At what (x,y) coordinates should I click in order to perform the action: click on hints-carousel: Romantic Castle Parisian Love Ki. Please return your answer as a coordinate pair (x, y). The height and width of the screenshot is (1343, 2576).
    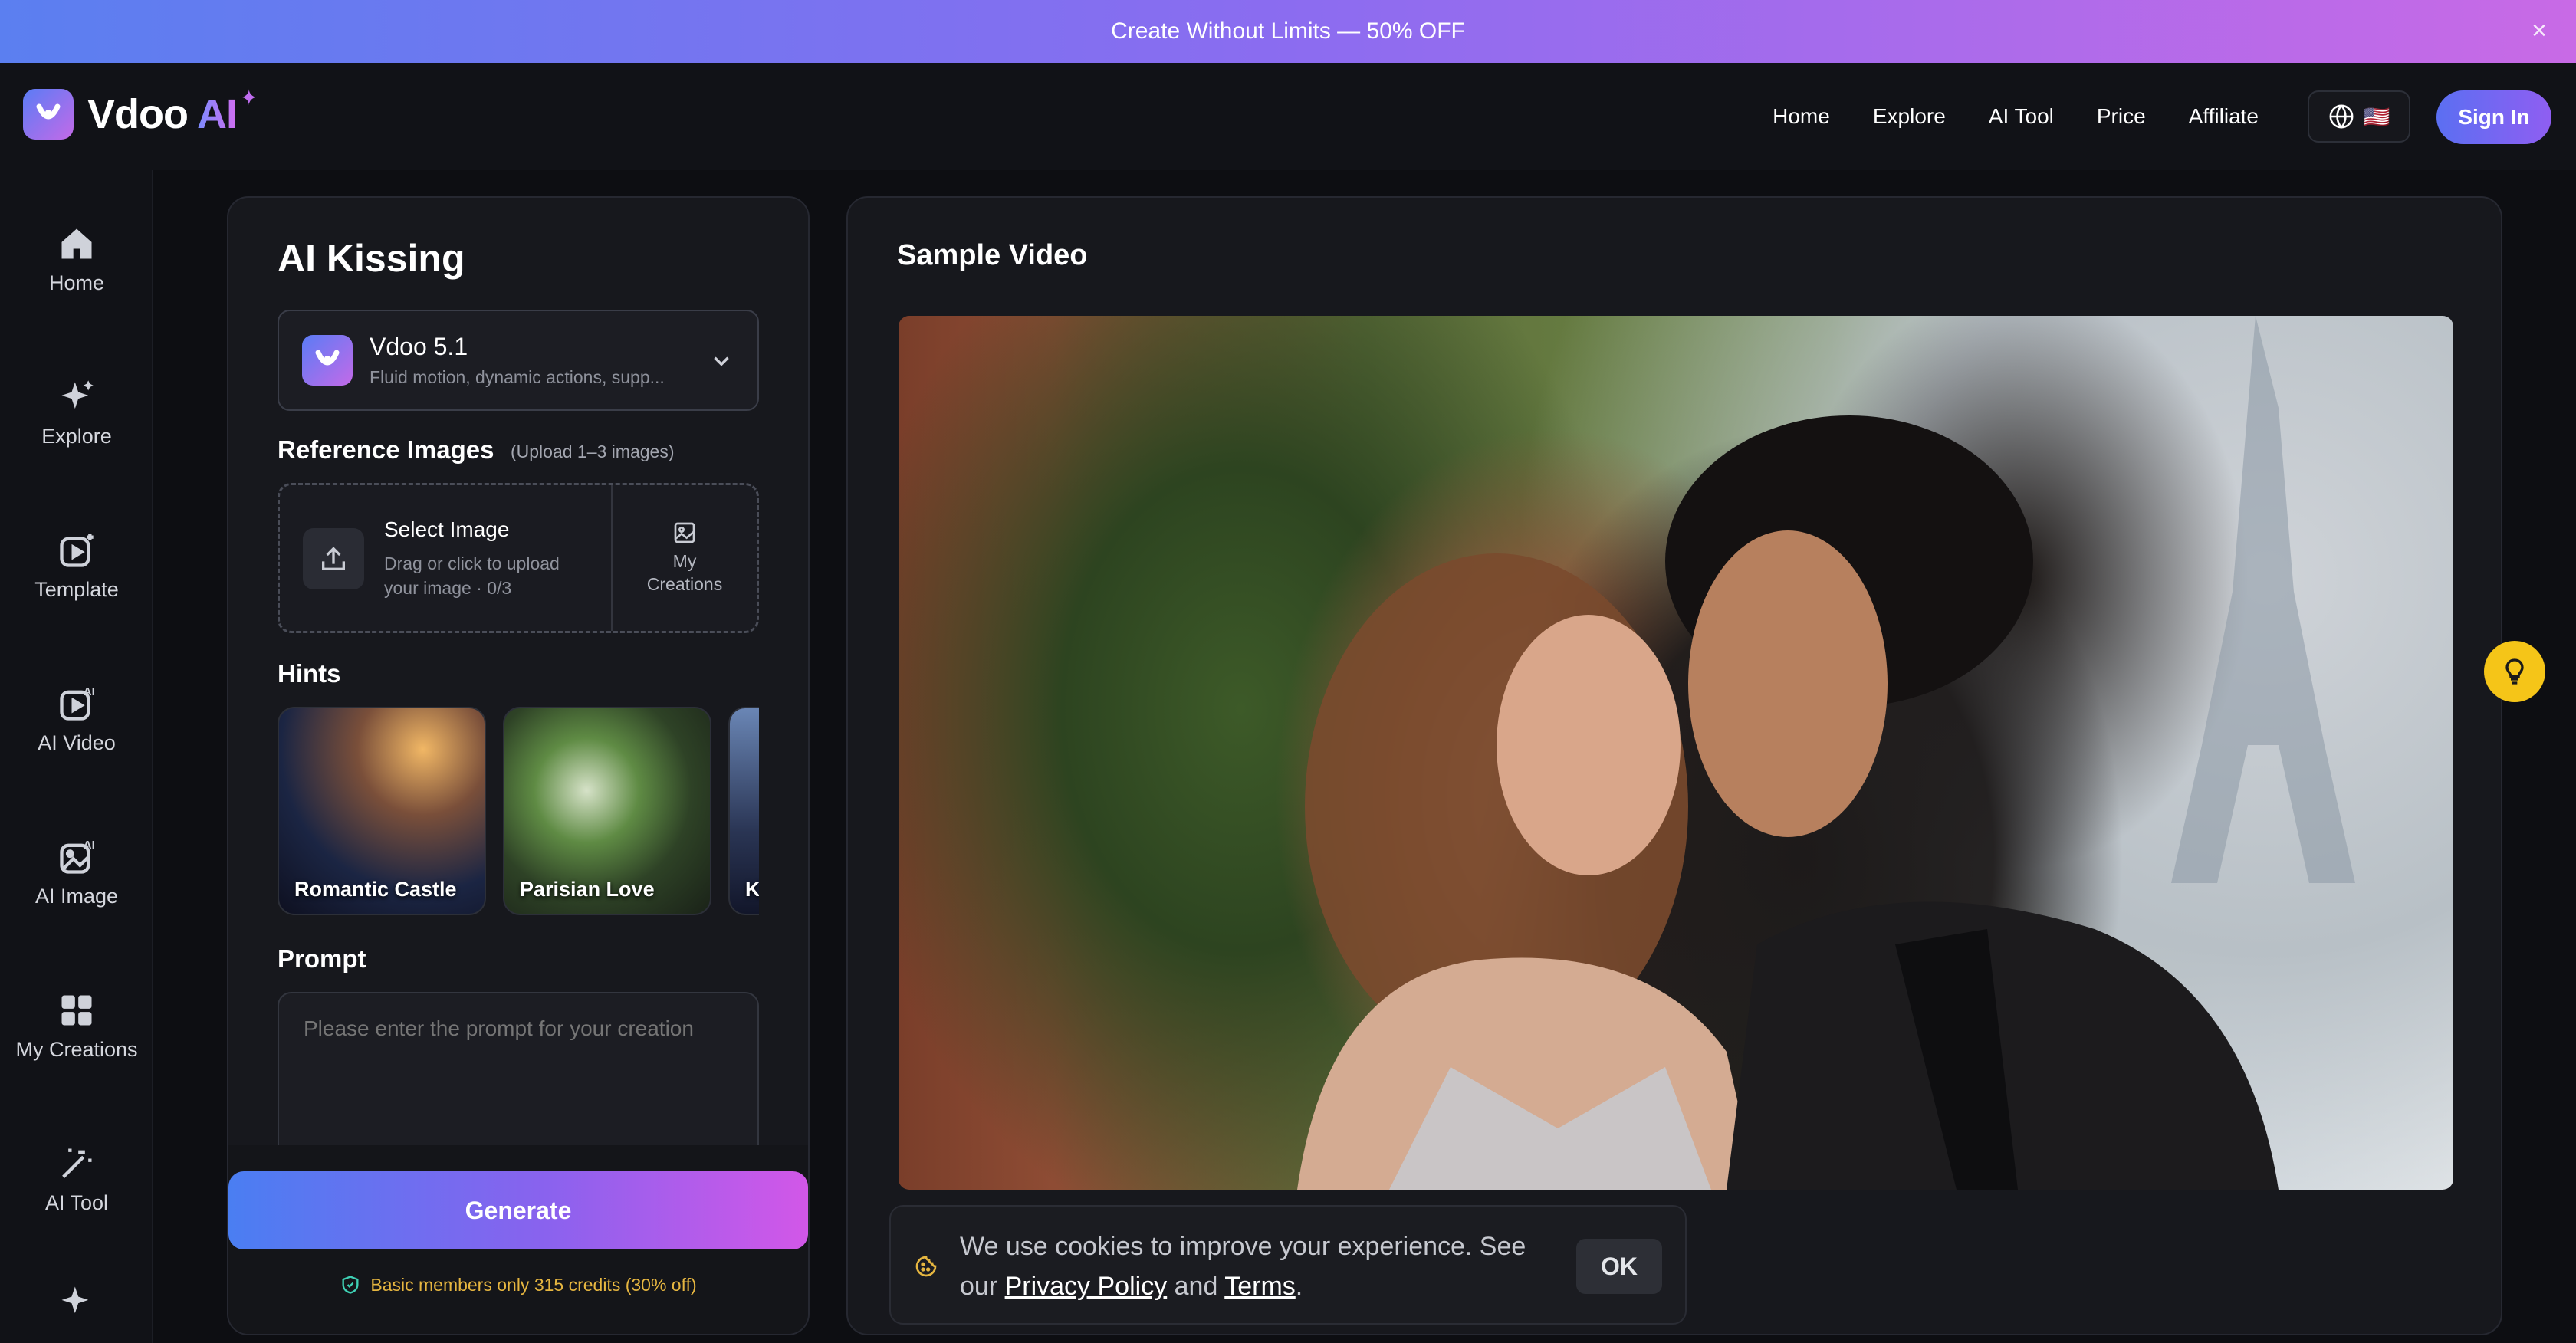
    Looking at the image, I should click on (519, 812).